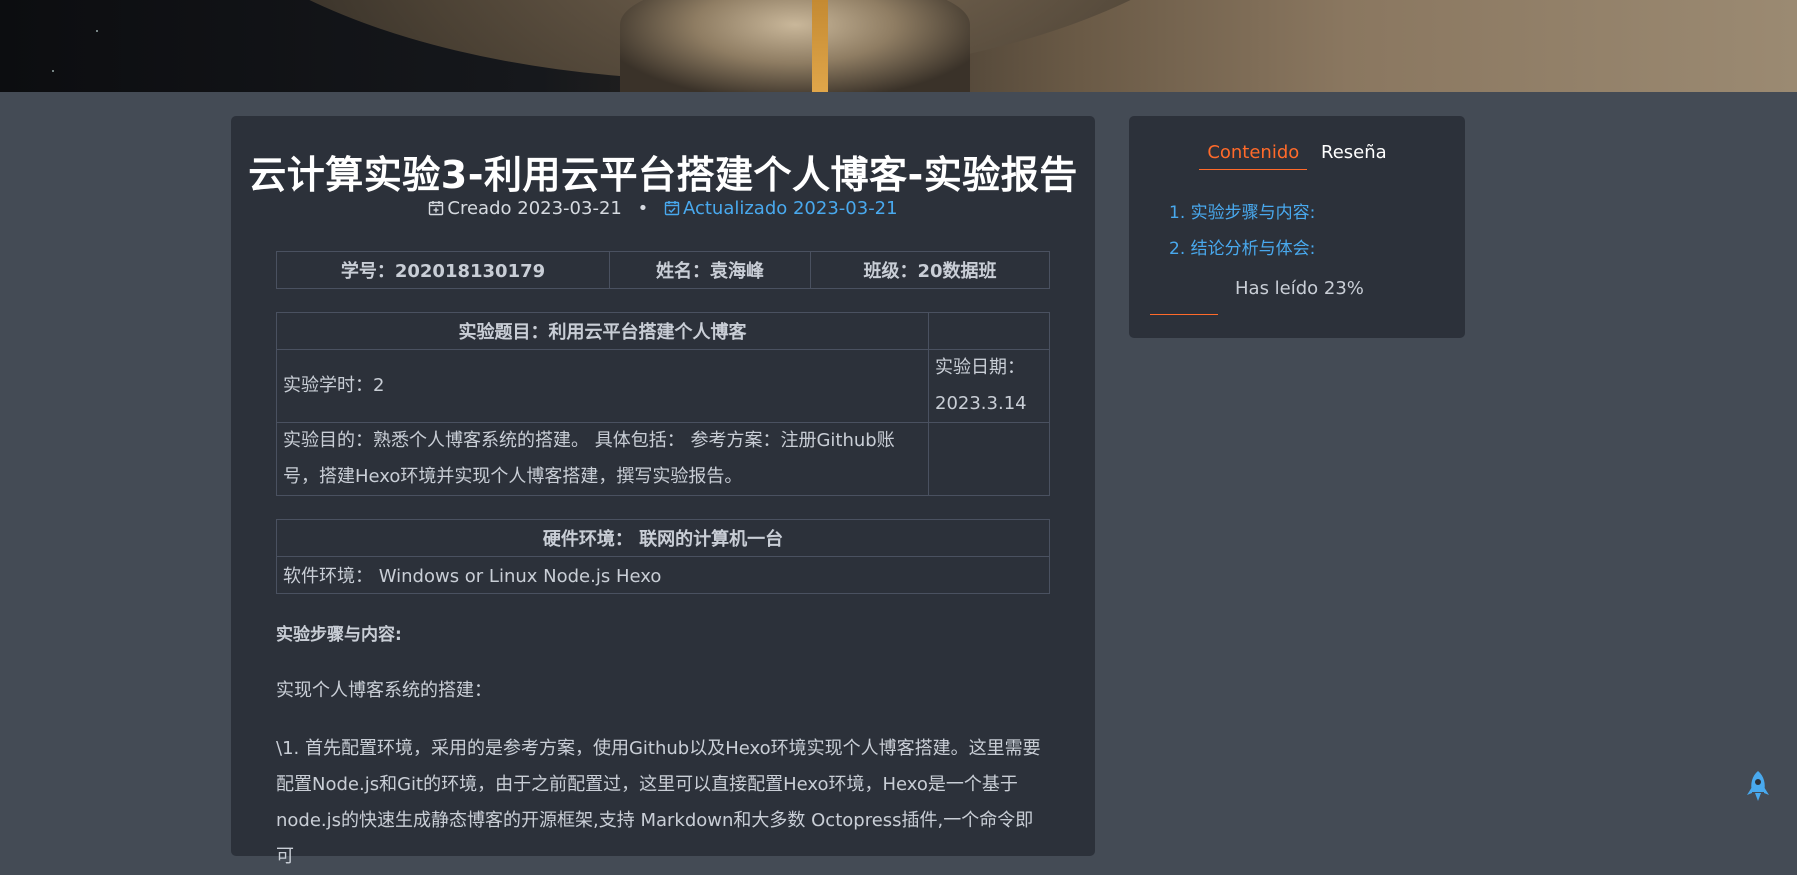 This screenshot has height=875, width=1797. Describe the element at coordinates (1299, 288) in the screenshot. I see `read-progress-text: Has leído 23%` at that location.